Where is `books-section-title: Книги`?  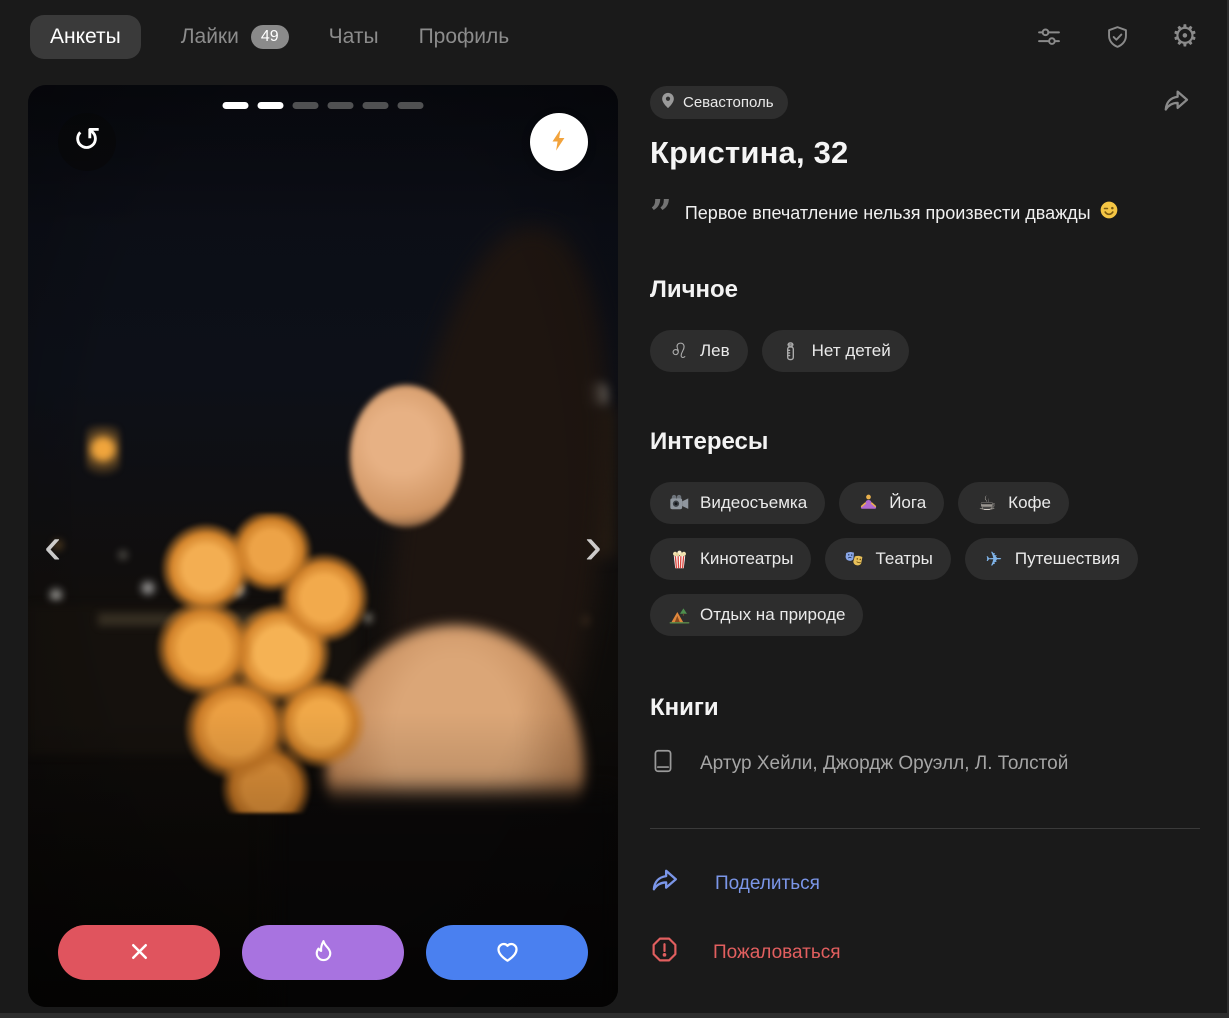 books-section-title: Книги is located at coordinates (684, 707).